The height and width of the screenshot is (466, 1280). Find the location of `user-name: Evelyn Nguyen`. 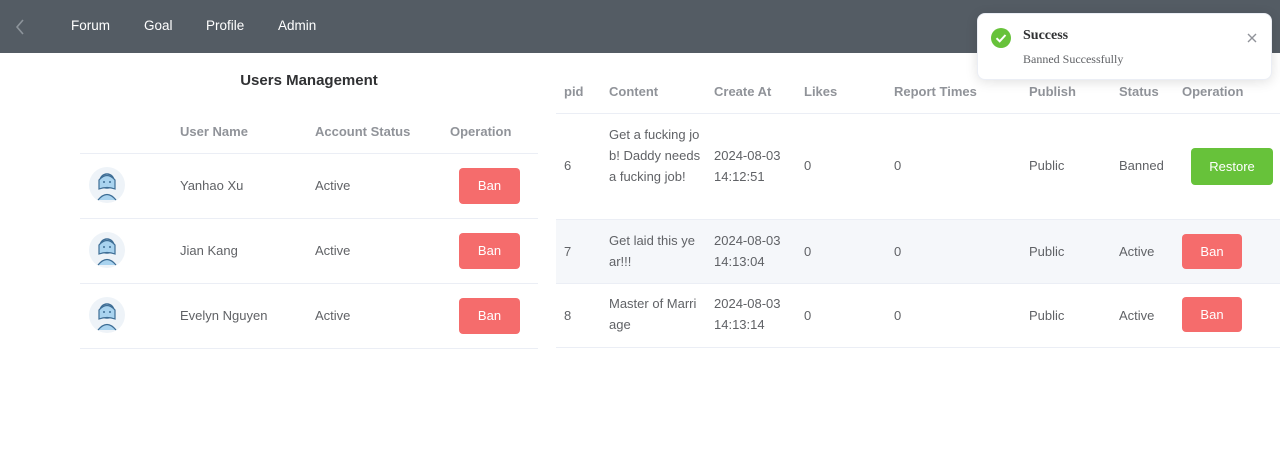

user-name: Evelyn Nguyen is located at coordinates (224, 315).